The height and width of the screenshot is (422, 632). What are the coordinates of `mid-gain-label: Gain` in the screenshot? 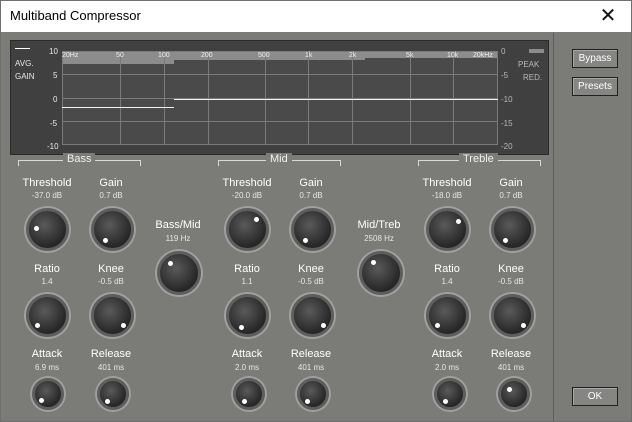 It's located at (311, 183).